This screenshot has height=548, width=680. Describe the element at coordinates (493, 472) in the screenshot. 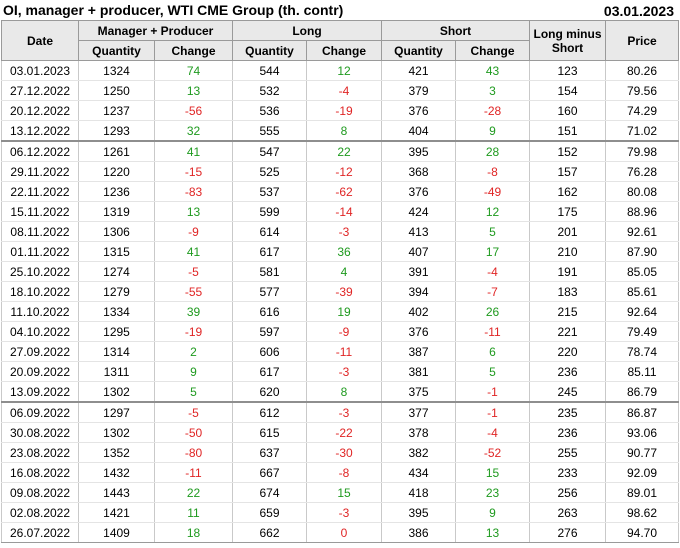

I see `cell-short-change: 15` at that location.